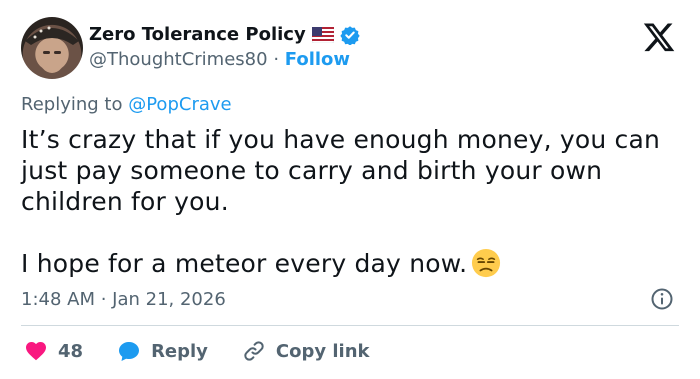  I want to click on action-bar: 48 Reply Copy link, so click(214, 351).